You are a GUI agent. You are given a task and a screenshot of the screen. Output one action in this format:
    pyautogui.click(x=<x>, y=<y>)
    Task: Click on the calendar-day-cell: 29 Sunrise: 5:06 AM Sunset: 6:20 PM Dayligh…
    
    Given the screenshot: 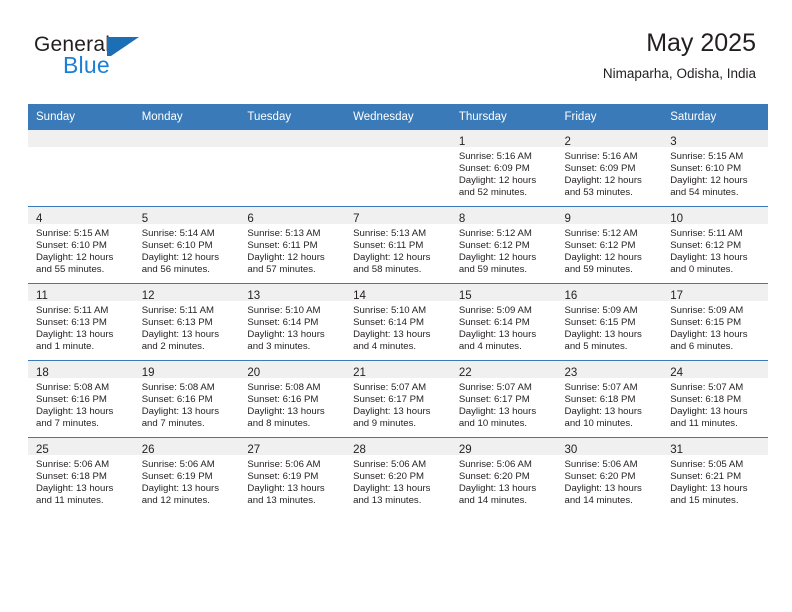 What is the action you would take?
    pyautogui.click(x=503, y=475)
    